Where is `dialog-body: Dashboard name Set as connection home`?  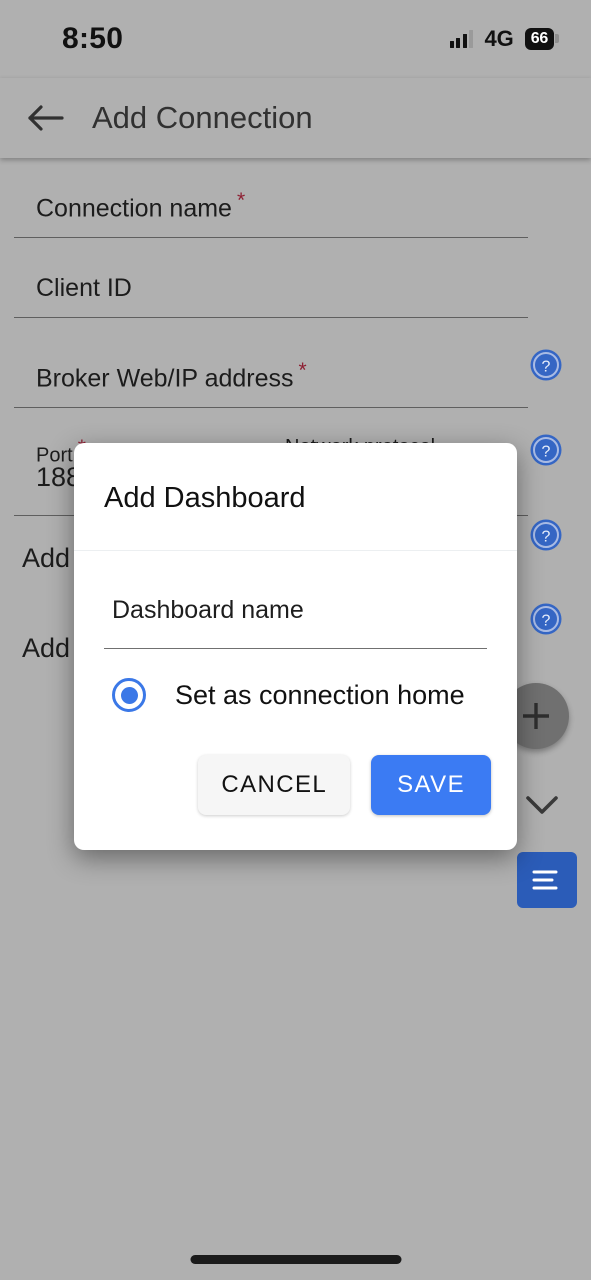 dialog-body: Dashboard name Set as connection home is located at coordinates (295, 631).